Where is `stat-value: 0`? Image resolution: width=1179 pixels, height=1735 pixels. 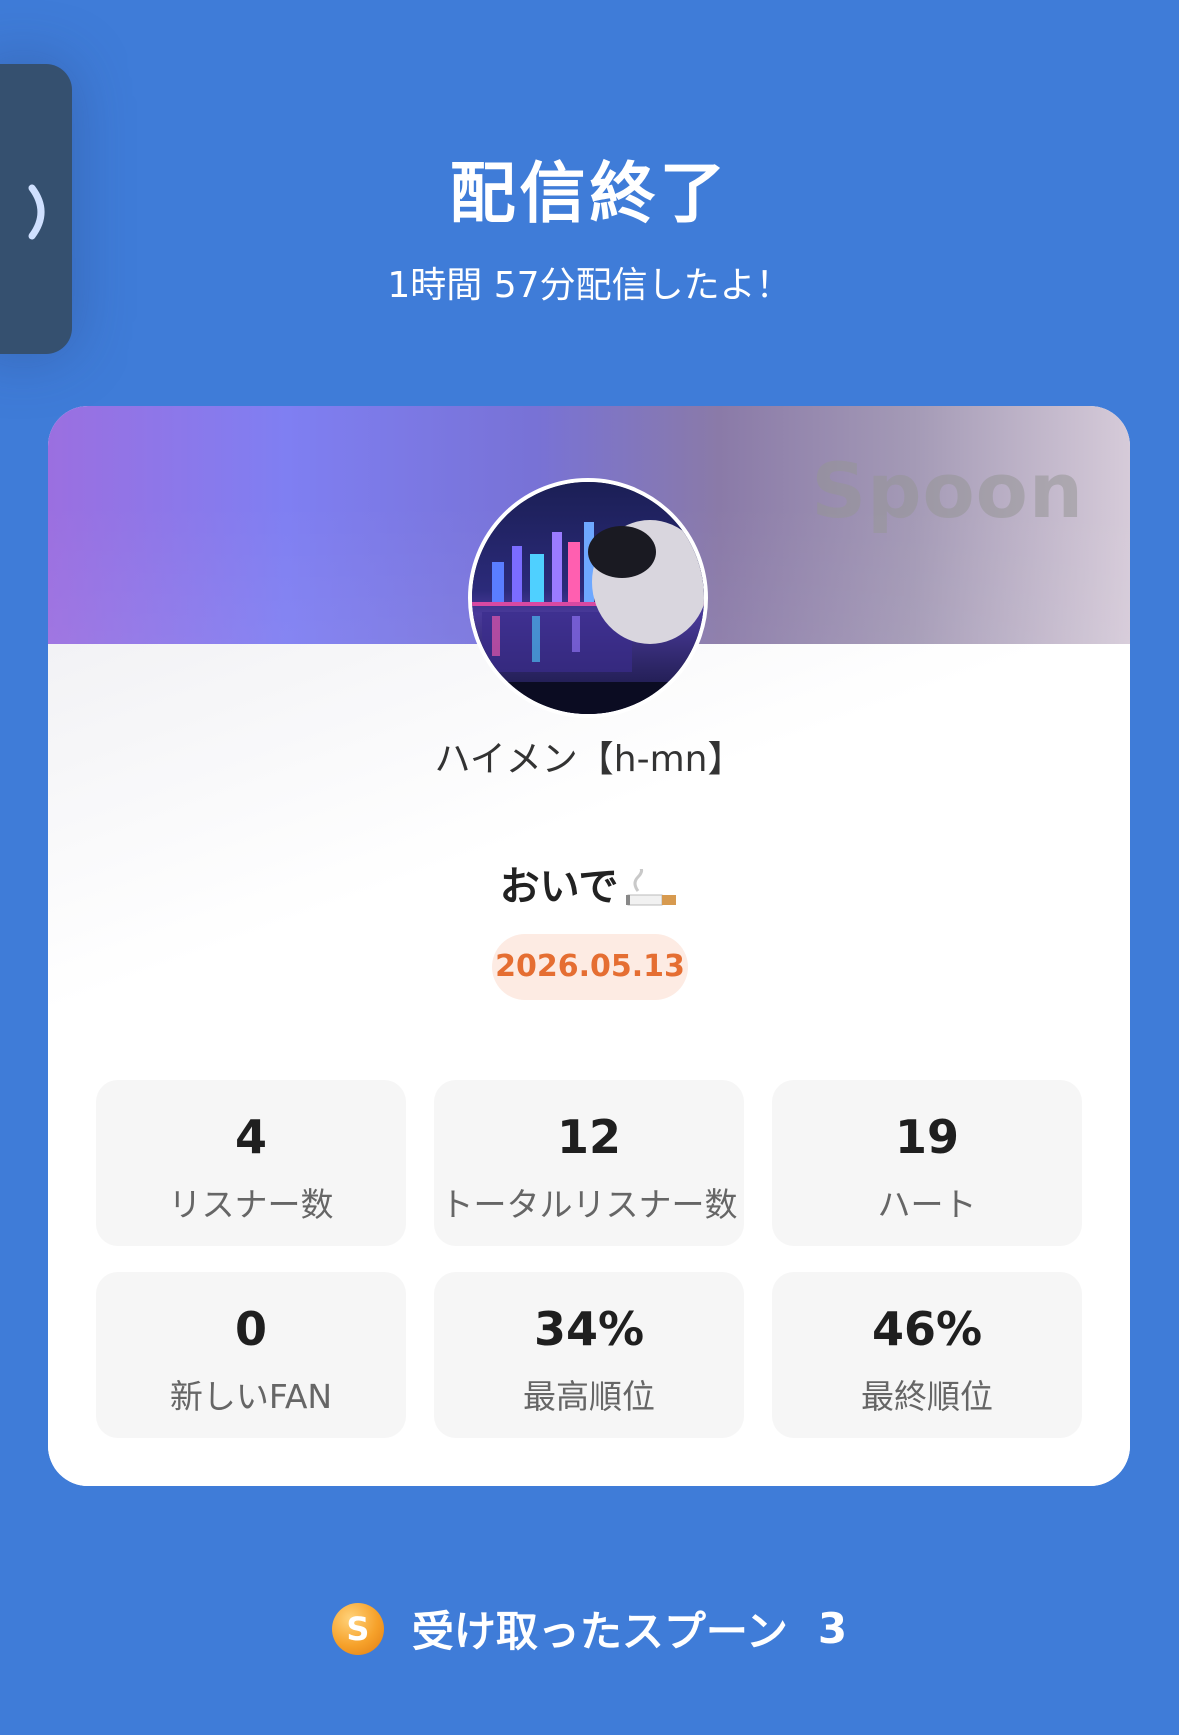
stat-value: 0 is located at coordinates (250, 1329).